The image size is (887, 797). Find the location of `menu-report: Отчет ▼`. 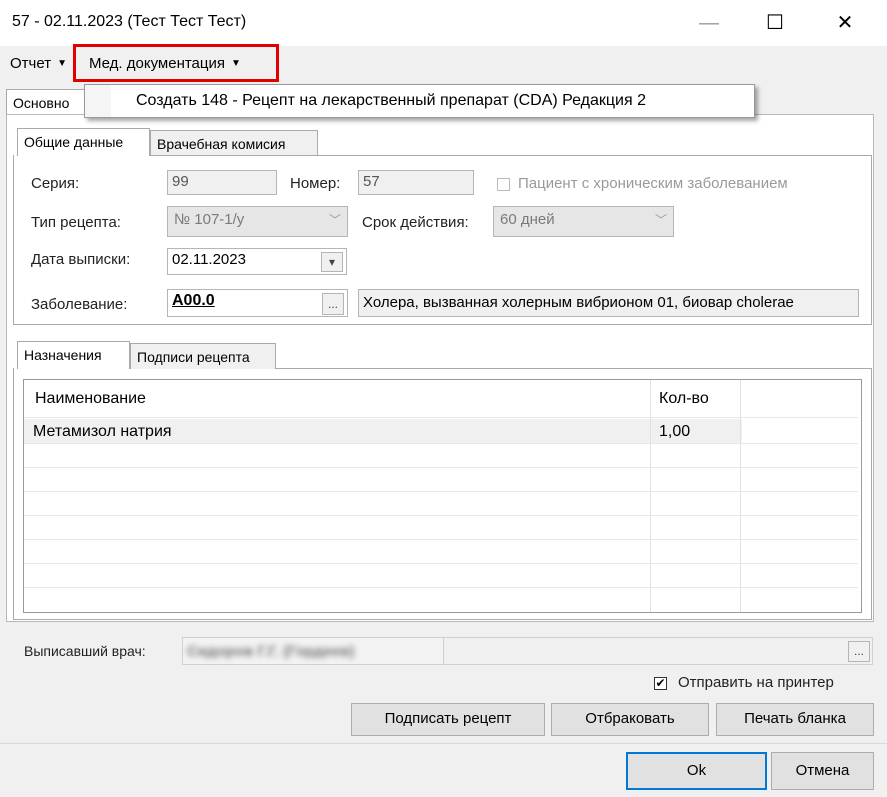

menu-report: Отчет ▼ is located at coordinates (38, 63).